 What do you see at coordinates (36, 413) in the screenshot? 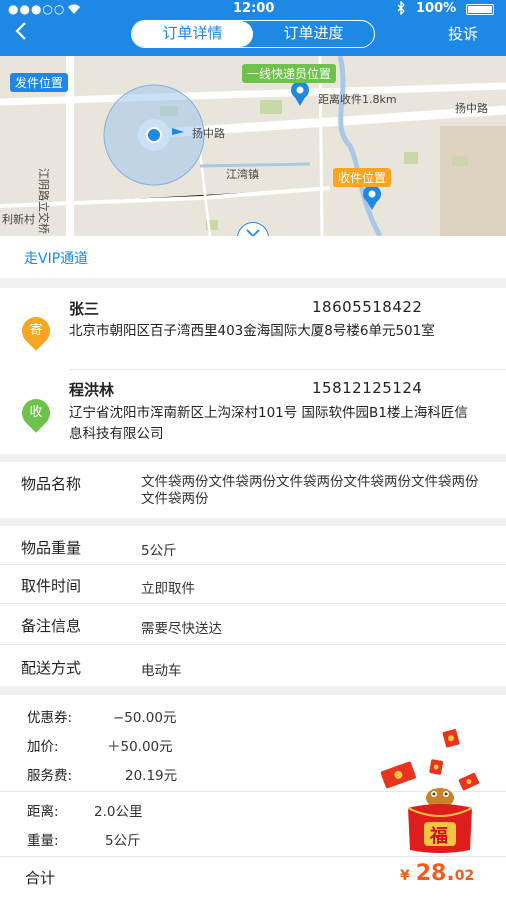
I see `receiver-badge: 收` at bounding box center [36, 413].